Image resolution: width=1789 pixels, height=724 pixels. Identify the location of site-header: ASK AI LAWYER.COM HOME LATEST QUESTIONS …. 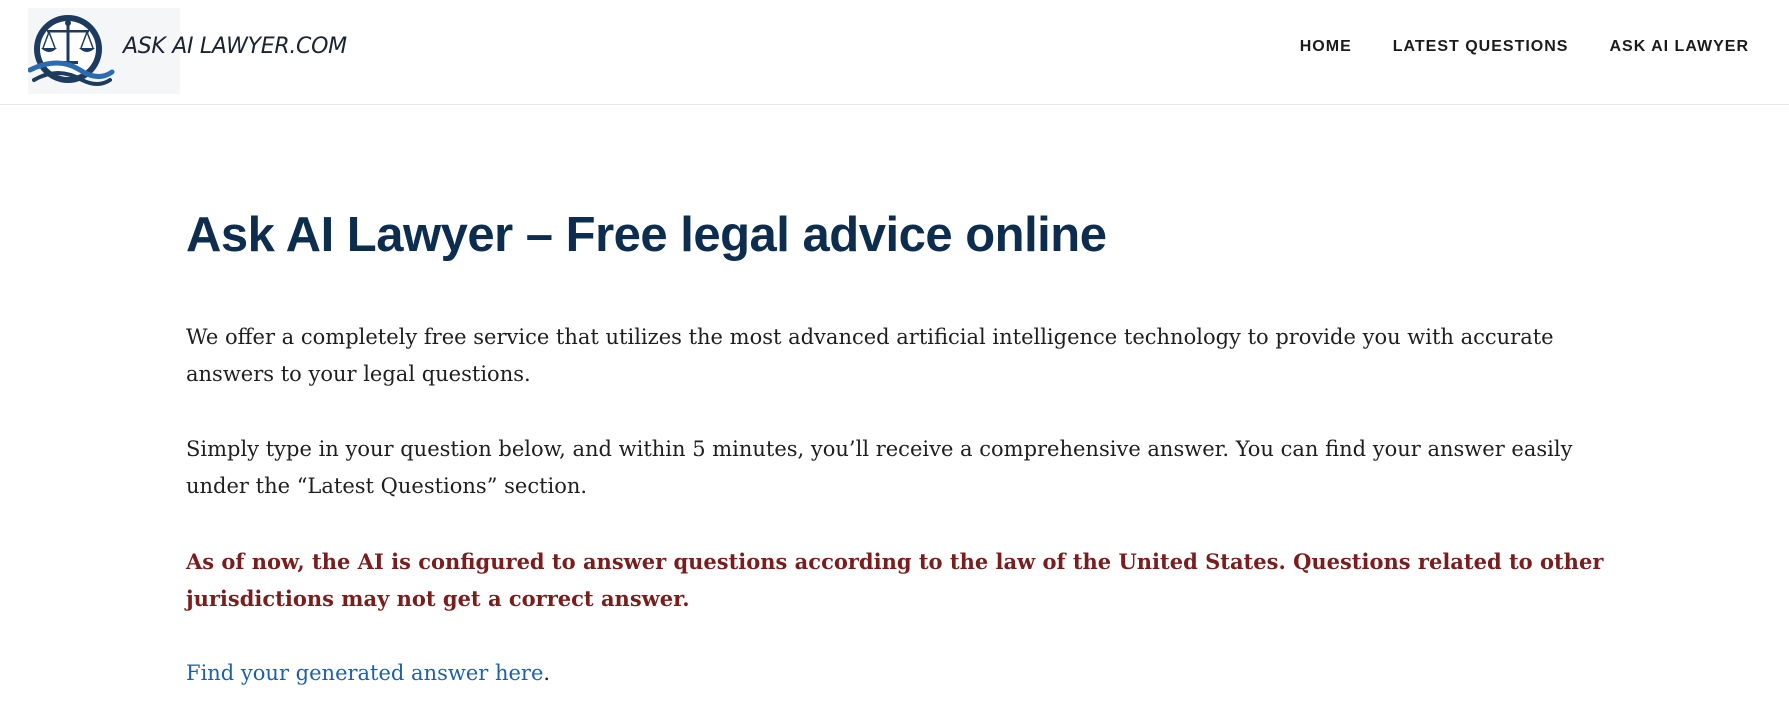
(894, 52).